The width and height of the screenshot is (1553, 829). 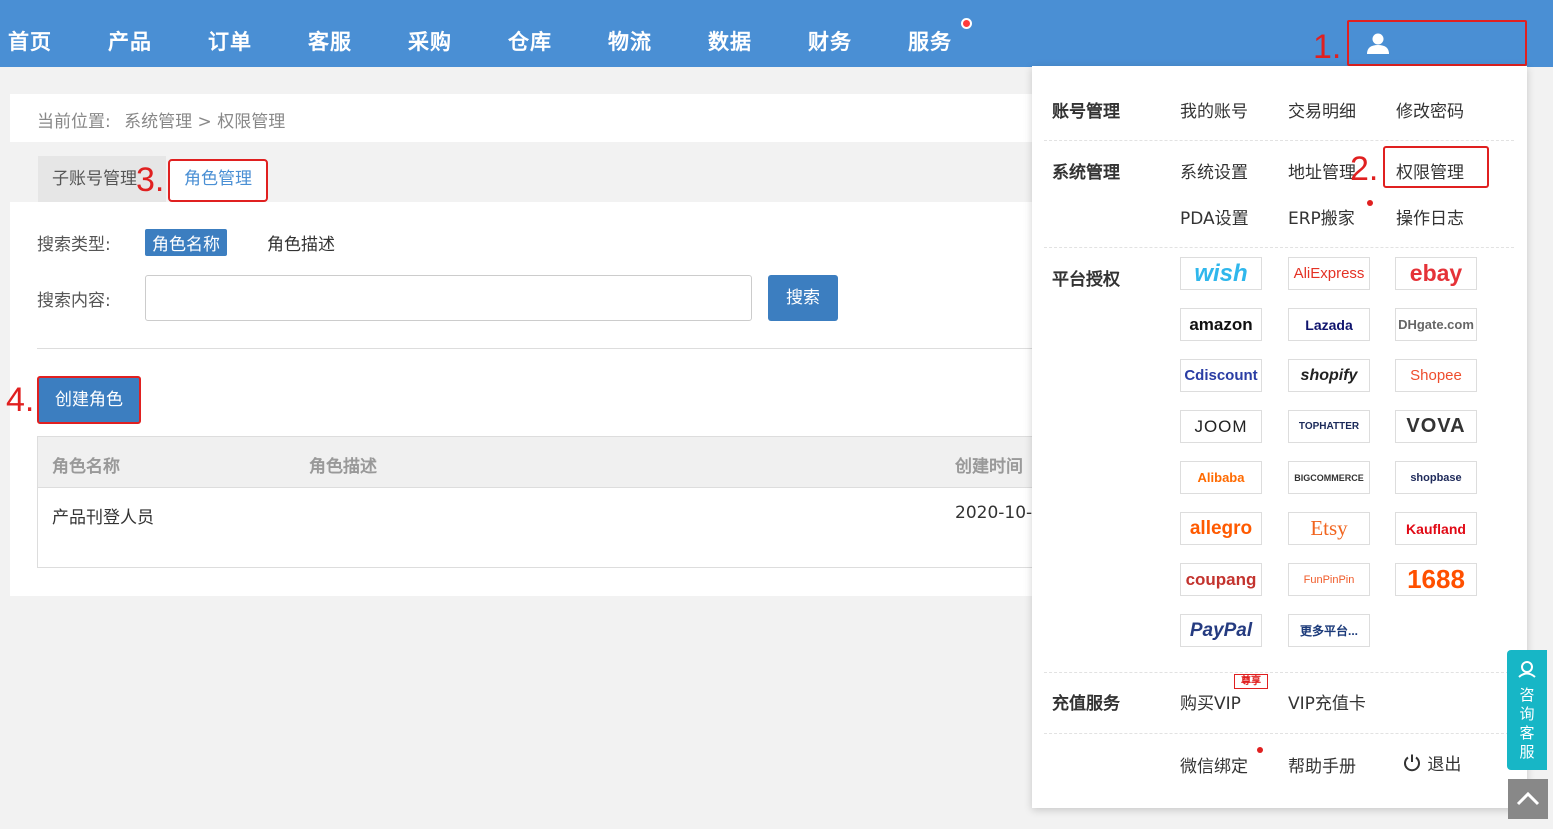 What do you see at coordinates (330, 41) in the screenshot?
I see `nav-customer-service: 客服` at bounding box center [330, 41].